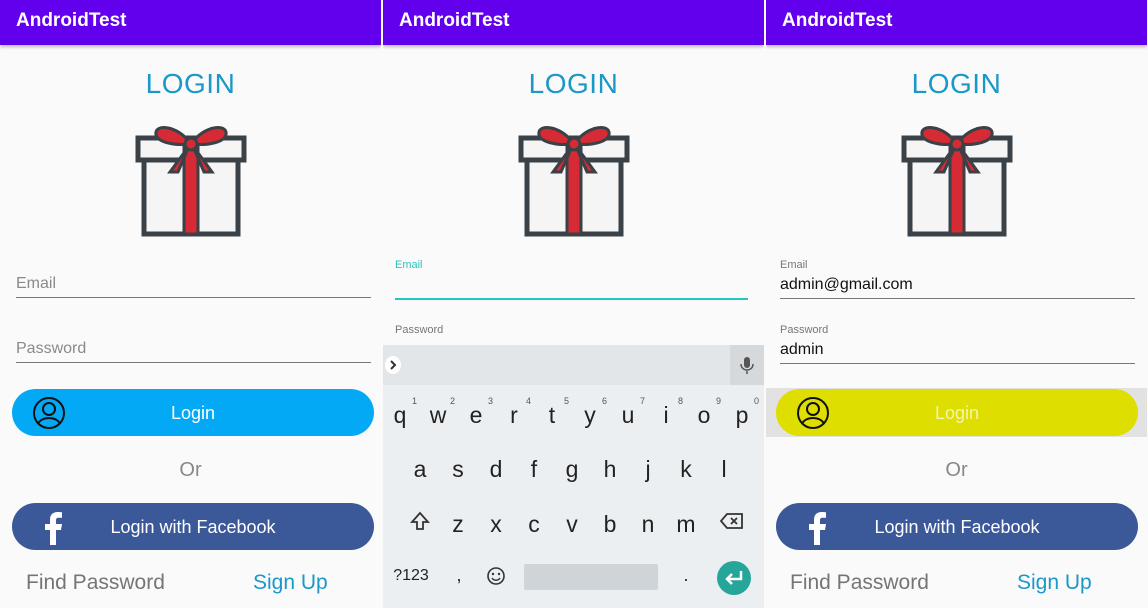 The height and width of the screenshot is (608, 1148). What do you see at coordinates (731, 521) in the screenshot?
I see `backspace-icon` at bounding box center [731, 521].